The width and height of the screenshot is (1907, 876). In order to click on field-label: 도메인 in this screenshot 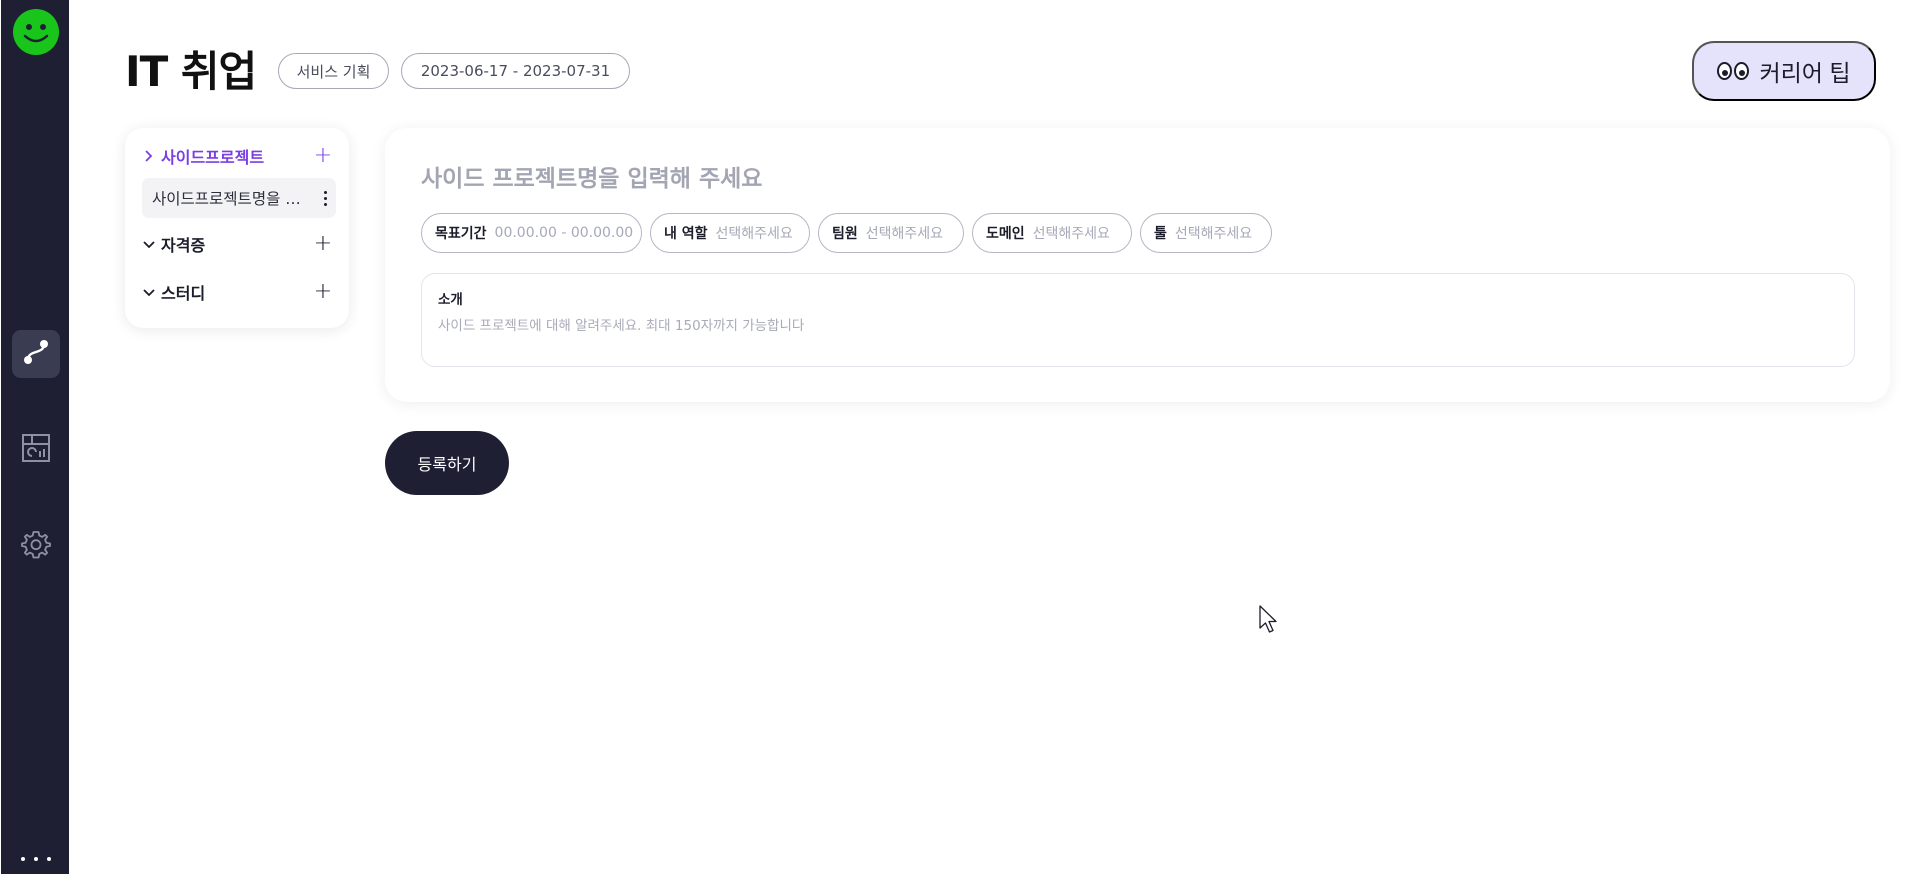, I will do `click(1005, 234)`.